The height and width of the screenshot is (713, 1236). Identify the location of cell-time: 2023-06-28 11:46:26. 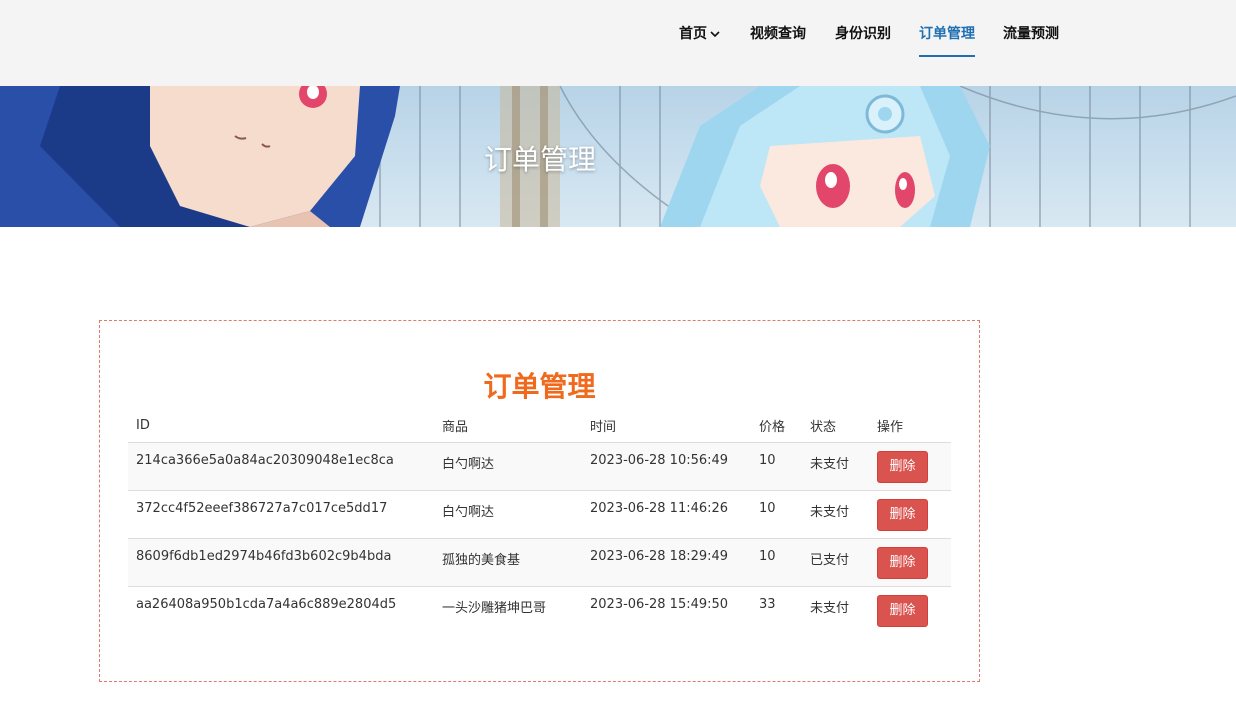
(666, 513).